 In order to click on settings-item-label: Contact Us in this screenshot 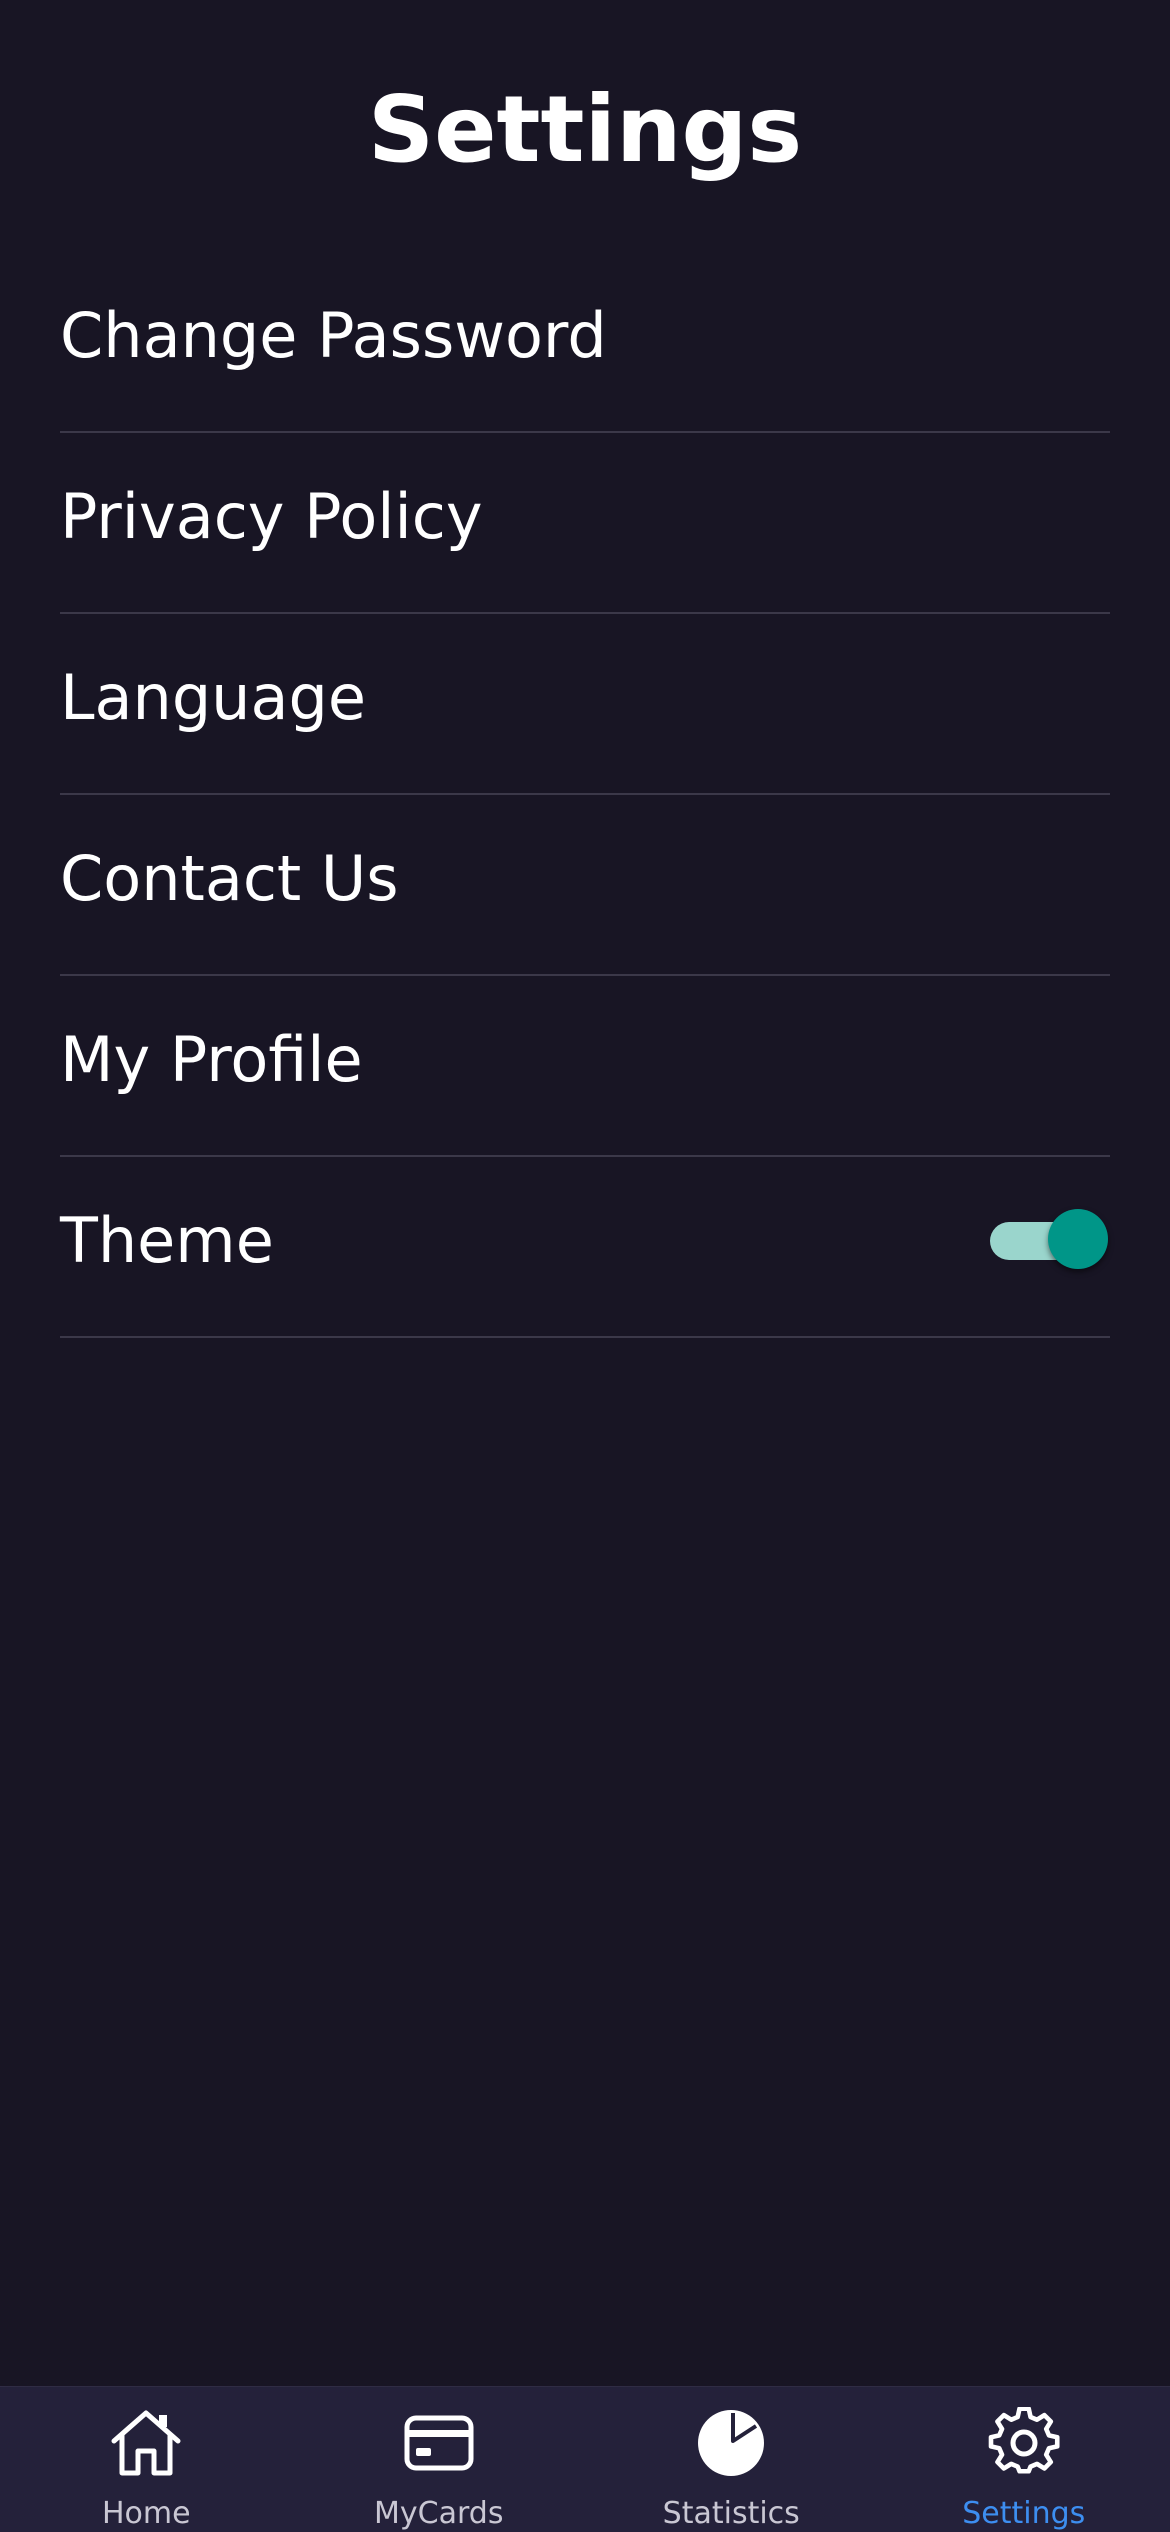, I will do `click(229, 878)`.